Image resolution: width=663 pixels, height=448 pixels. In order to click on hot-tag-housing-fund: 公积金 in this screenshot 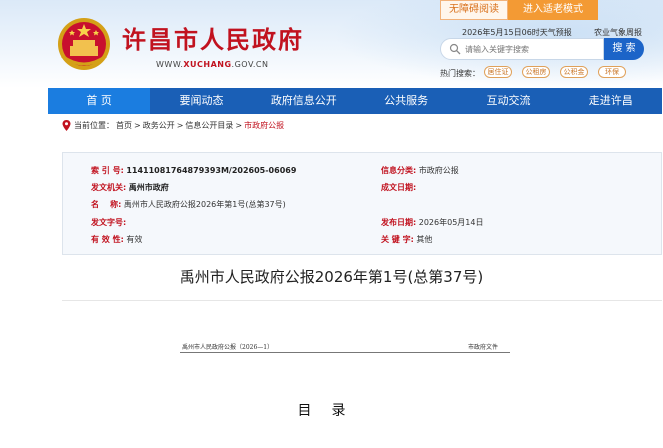, I will do `click(574, 72)`.